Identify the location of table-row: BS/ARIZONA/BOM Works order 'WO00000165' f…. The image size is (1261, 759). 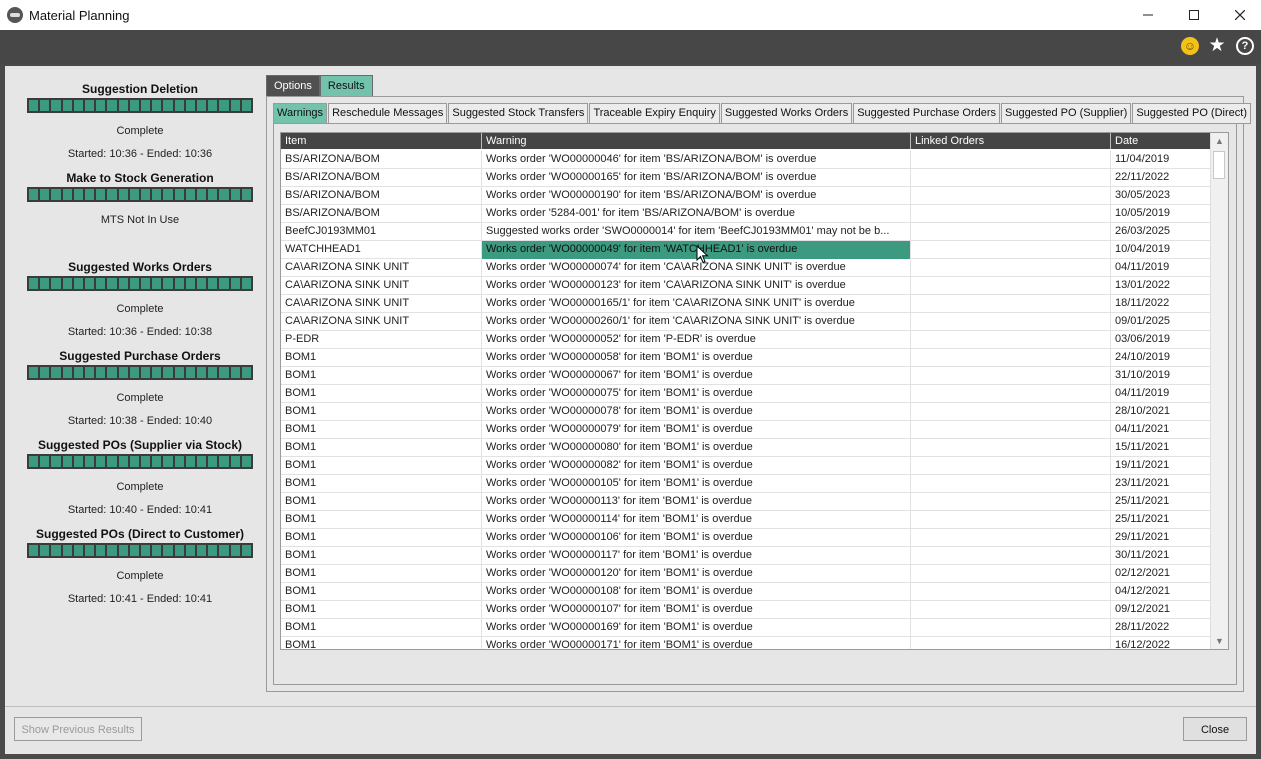
(745, 178).